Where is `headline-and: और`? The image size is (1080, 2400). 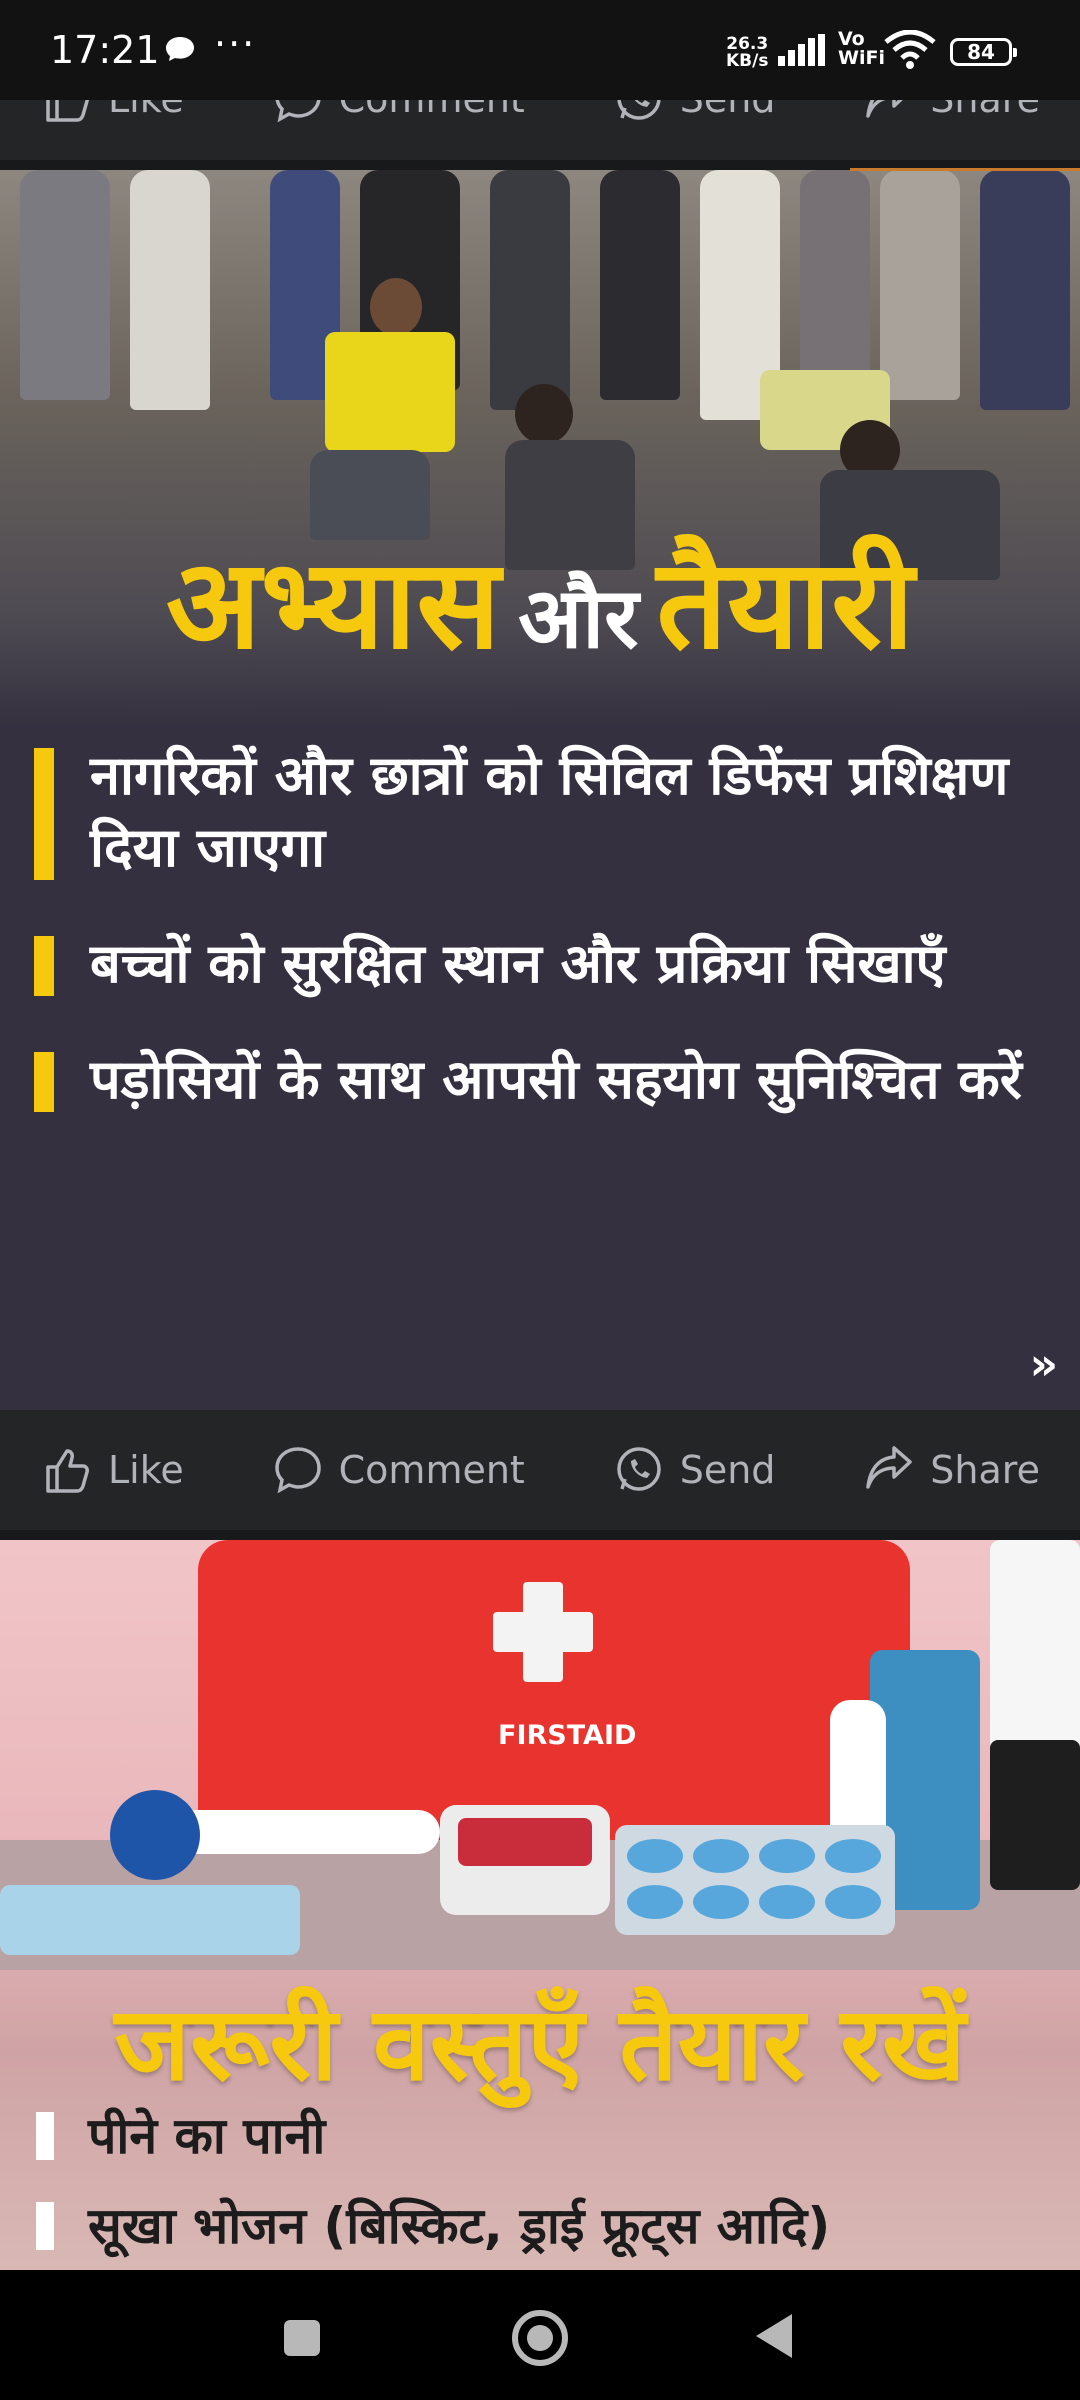 headline-and: और is located at coordinates (578, 618).